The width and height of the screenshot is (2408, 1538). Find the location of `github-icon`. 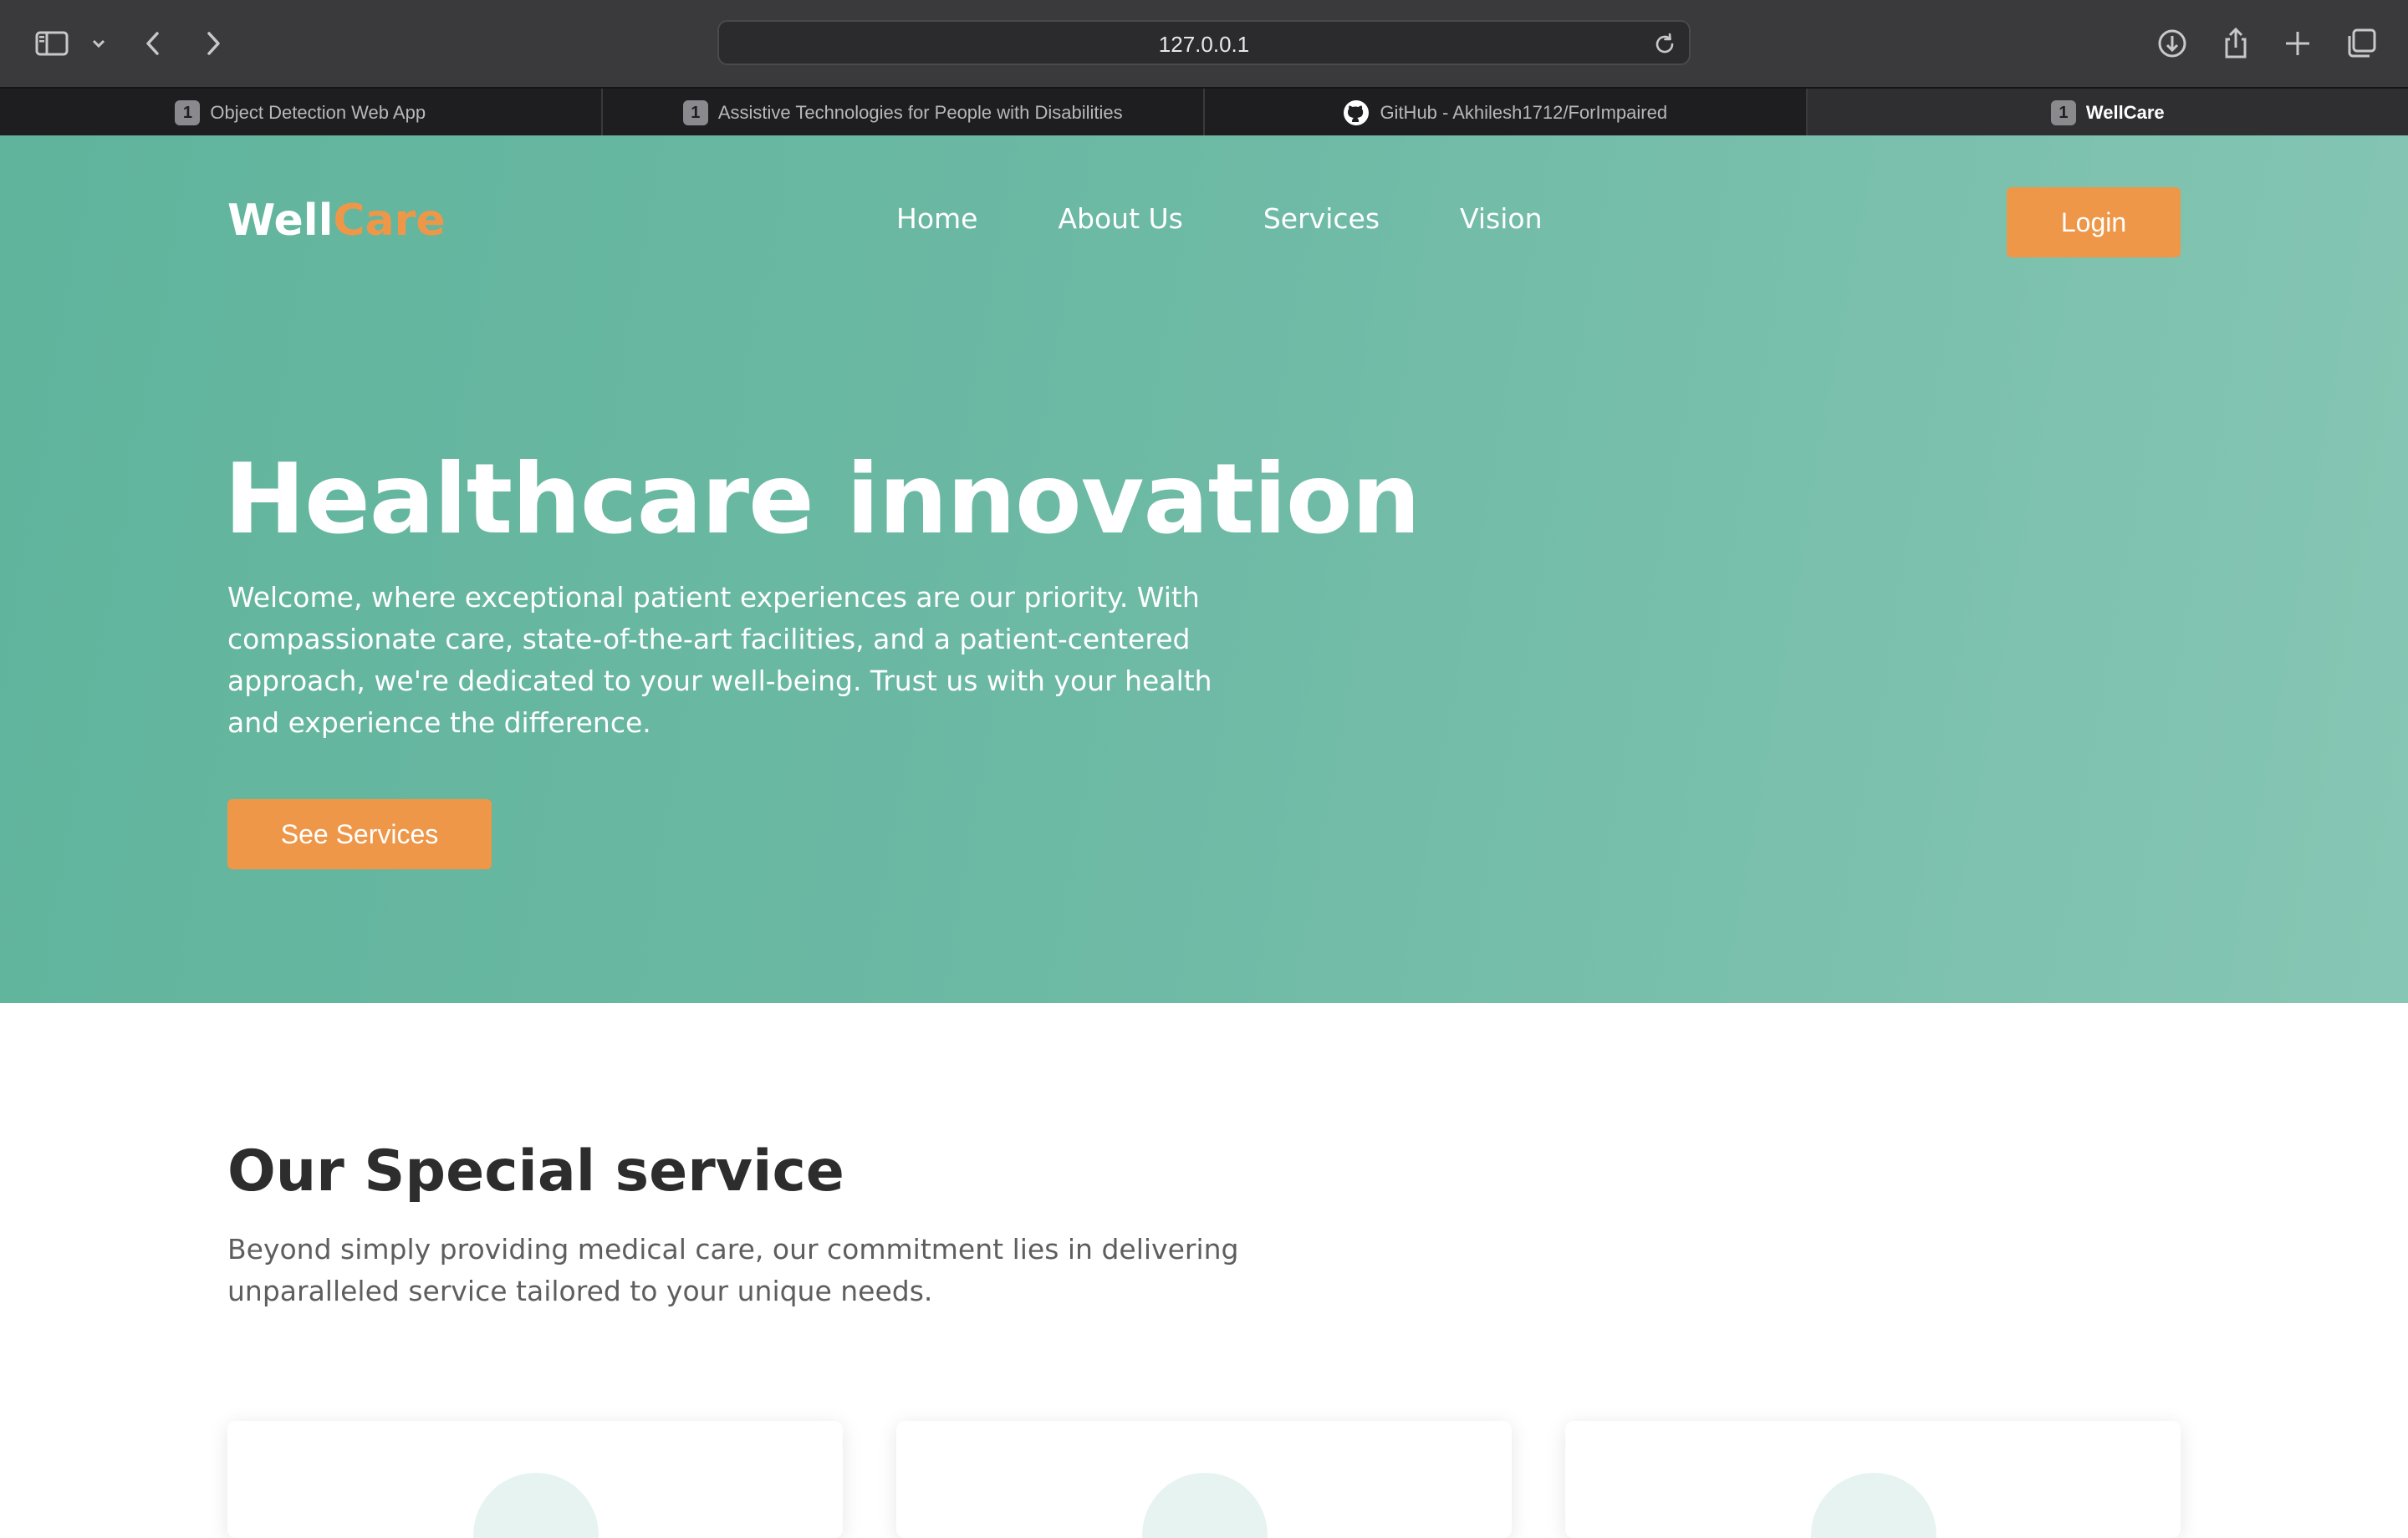

github-icon is located at coordinates (1357, 112).